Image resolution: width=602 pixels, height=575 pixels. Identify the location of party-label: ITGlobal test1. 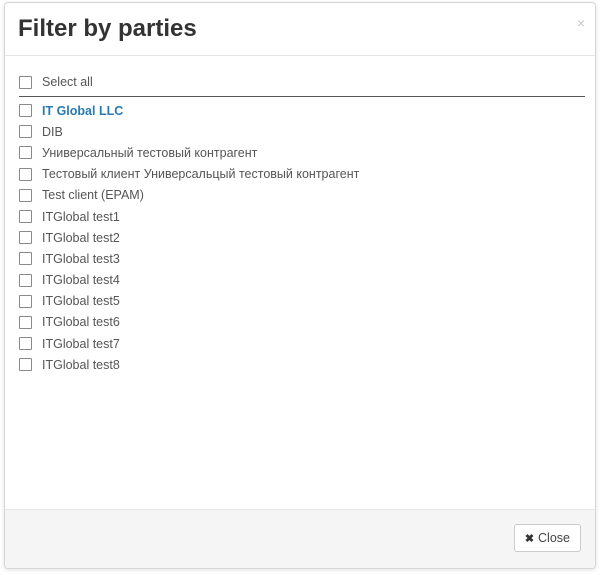
(81, 216).